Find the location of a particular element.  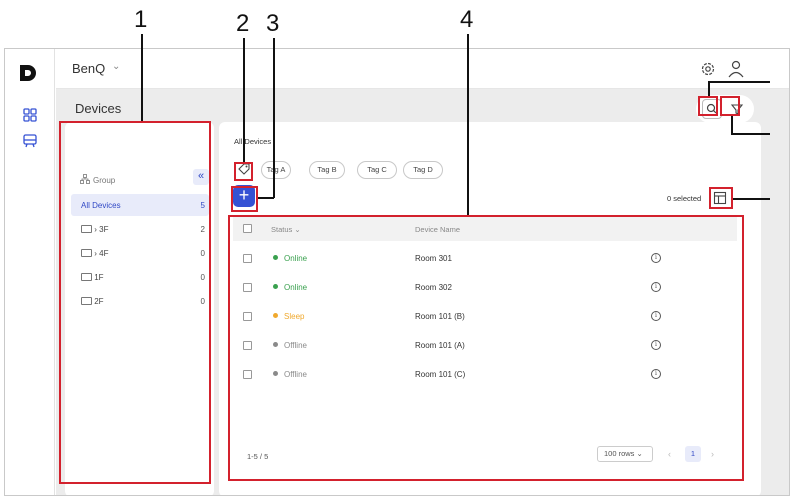

callout-1: 1 is located at coordinates (141, 19).